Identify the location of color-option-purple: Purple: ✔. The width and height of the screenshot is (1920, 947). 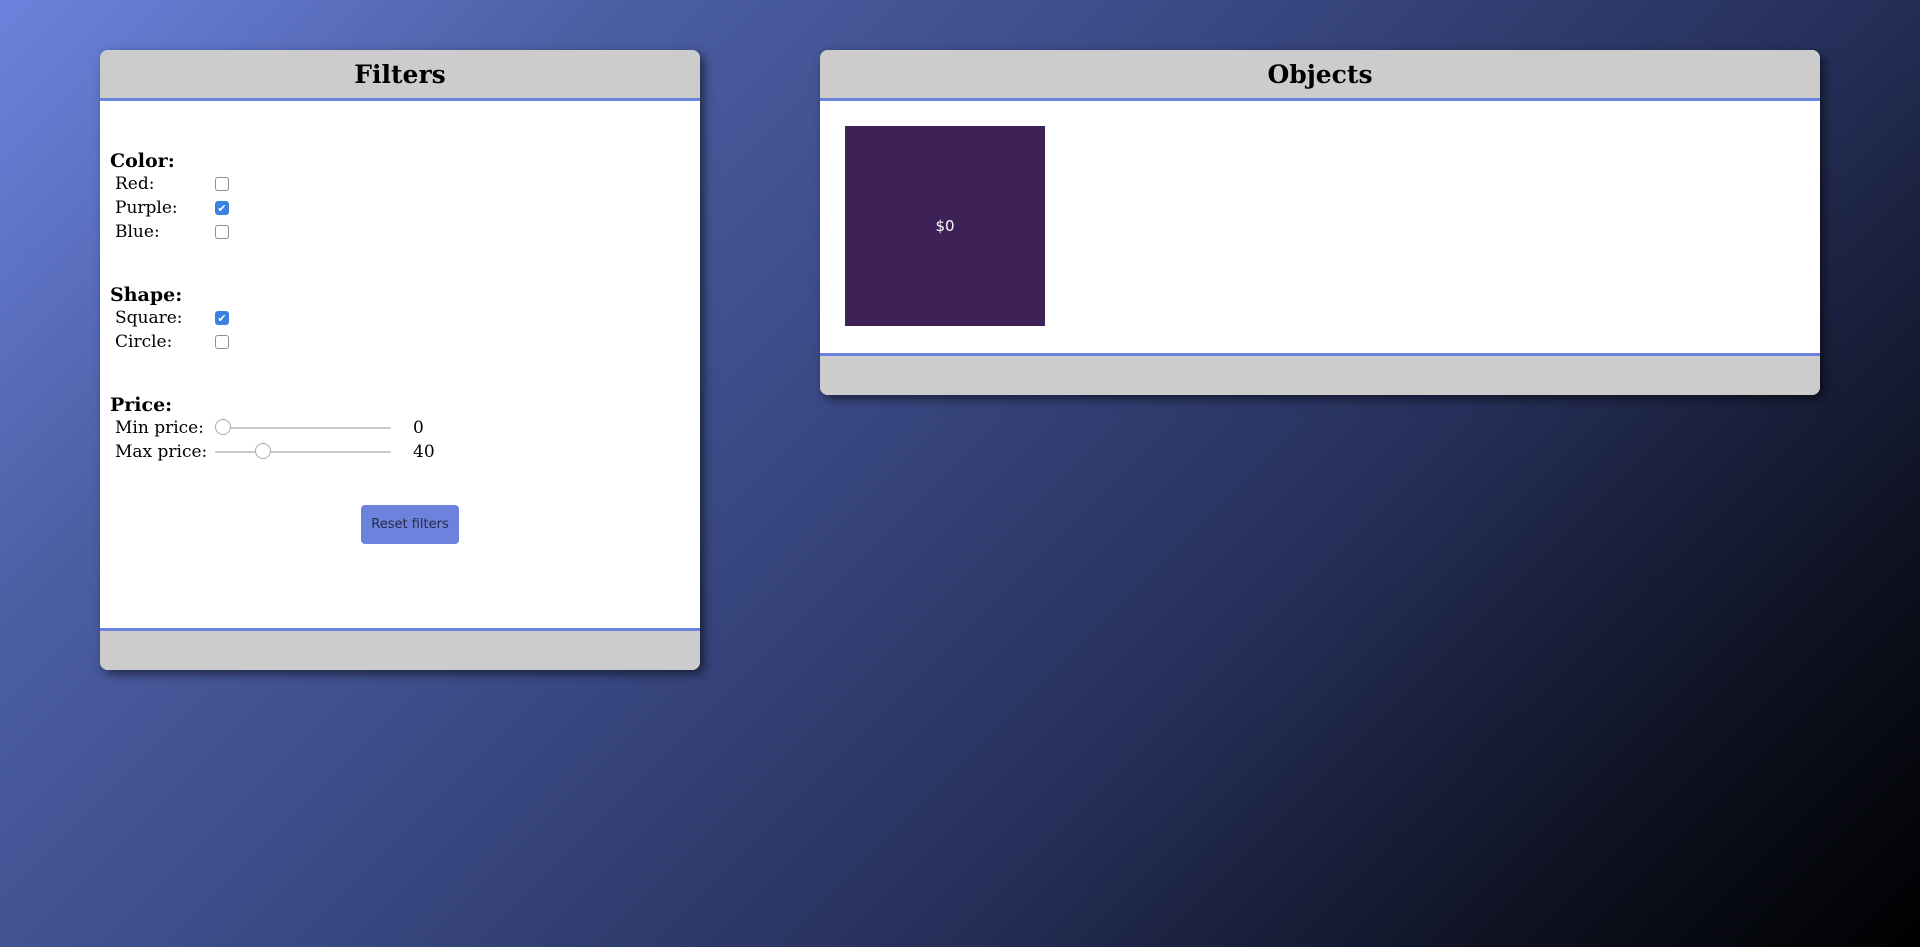
(400, 208).